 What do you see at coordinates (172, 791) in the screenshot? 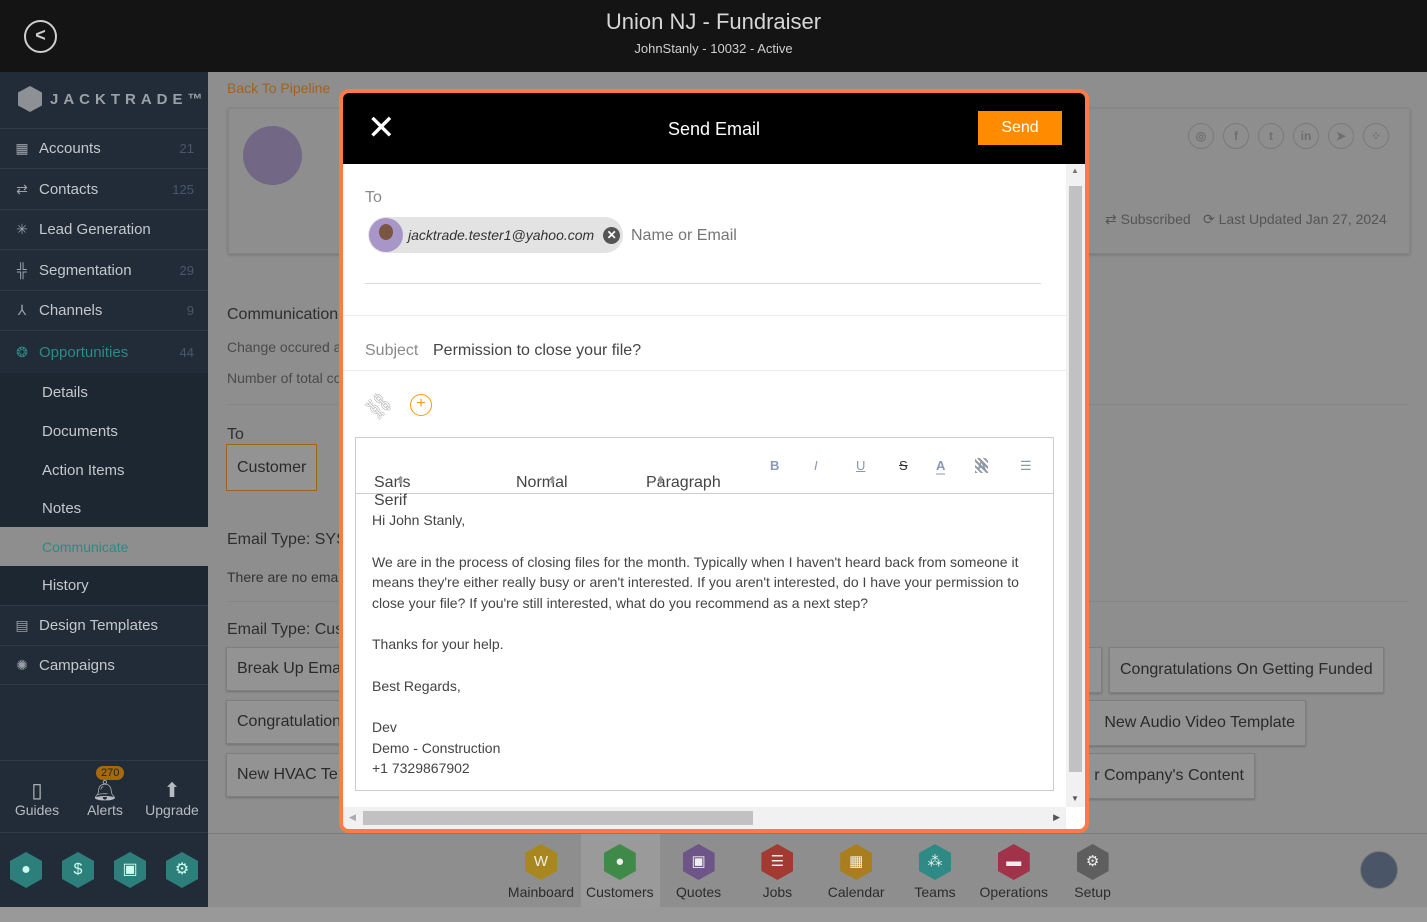
I see `arrow-up-icon: ⬆` at bounding box center [172, 791].